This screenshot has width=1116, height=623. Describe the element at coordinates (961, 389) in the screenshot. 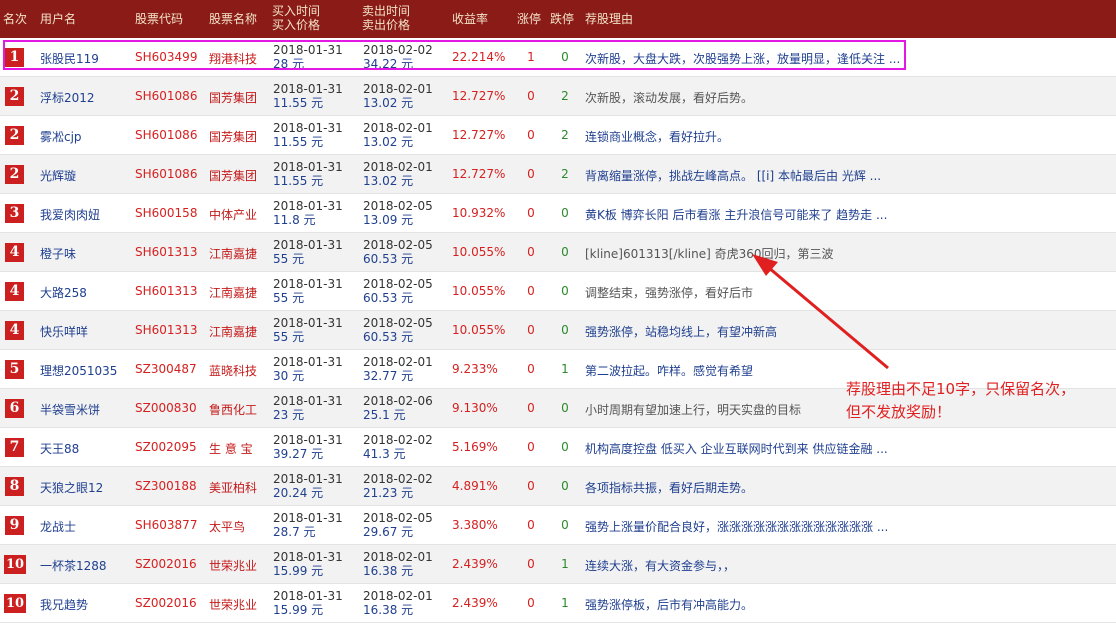

I see `annotation-line-1: 荐股理由不足10字，只保留名次，` at that location.